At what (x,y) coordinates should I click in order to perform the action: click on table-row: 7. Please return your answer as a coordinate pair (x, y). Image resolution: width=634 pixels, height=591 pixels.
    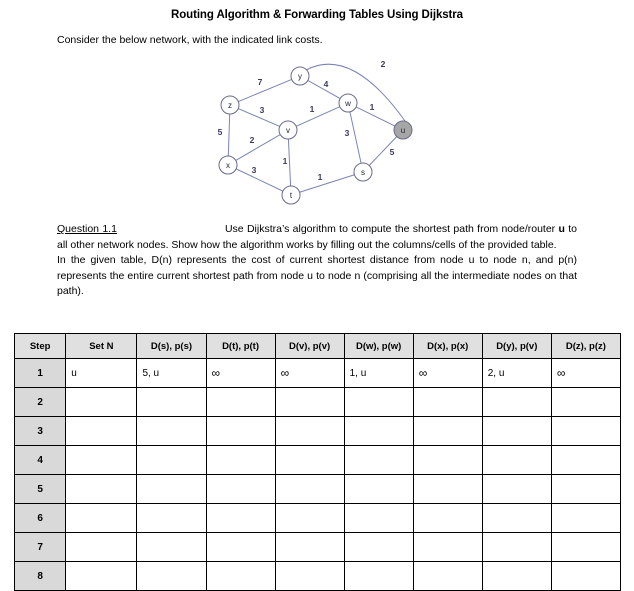
    Looking at the image, I should click on (317, 547).